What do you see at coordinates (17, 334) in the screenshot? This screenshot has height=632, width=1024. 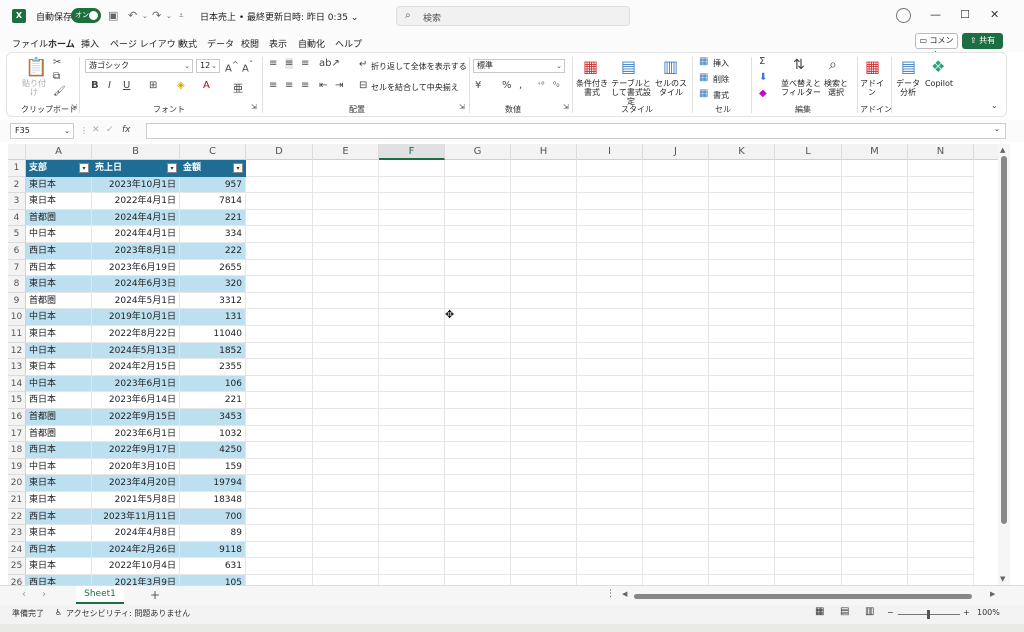 I see `row-header: 11` at bounding box center [17, 334].